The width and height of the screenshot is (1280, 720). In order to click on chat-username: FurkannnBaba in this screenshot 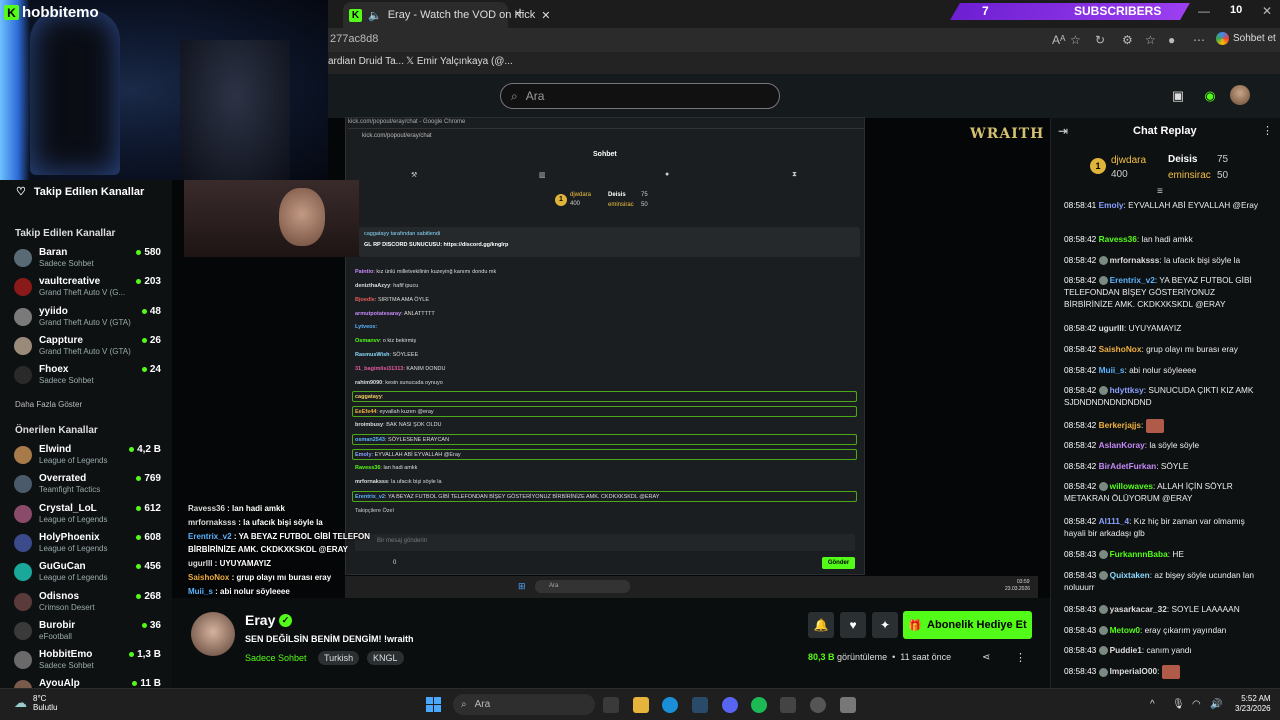, I will do `click(1139, 554)`.